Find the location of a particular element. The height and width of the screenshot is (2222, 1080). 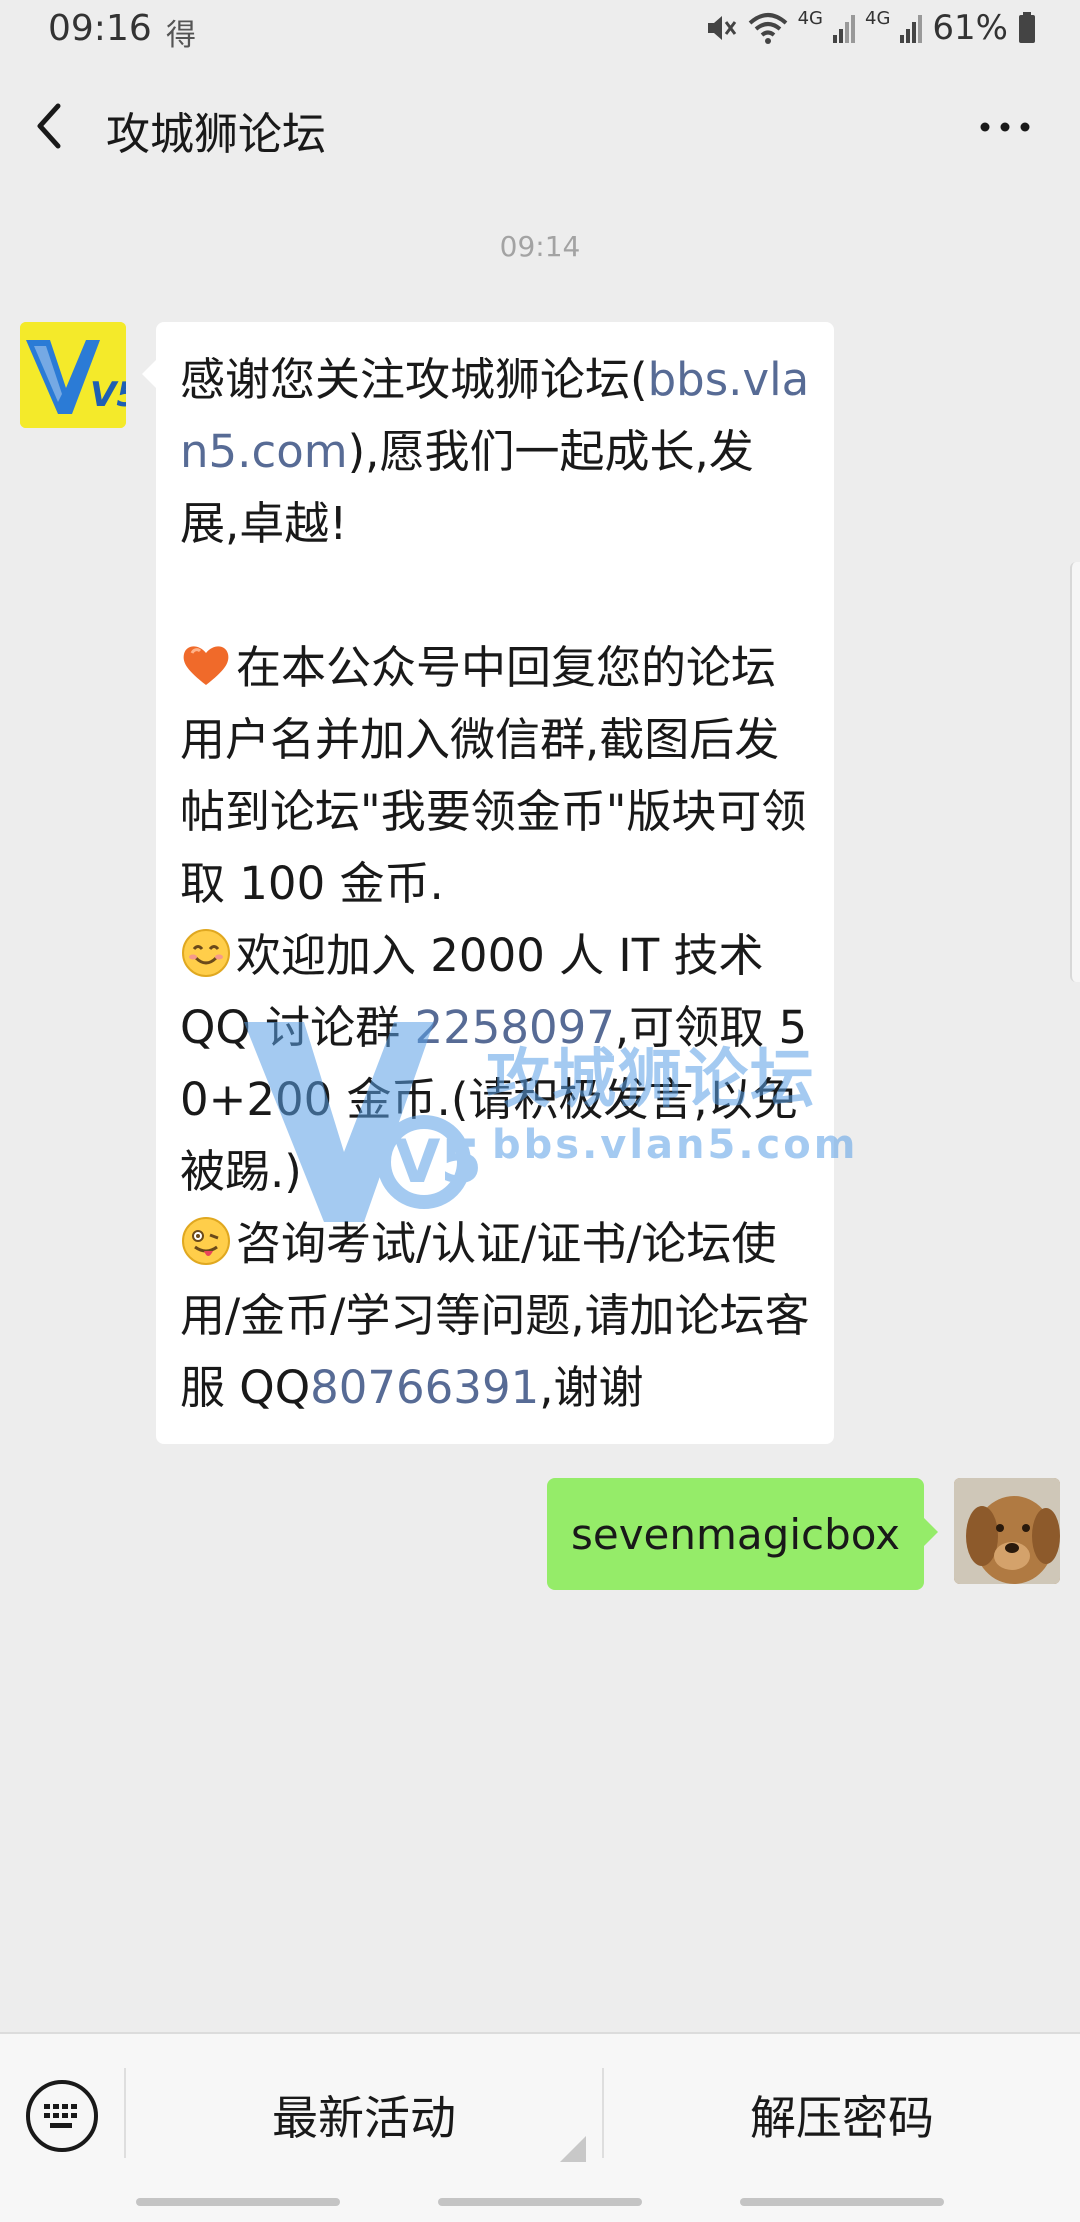

heart-emoji-icon is located at coordinates (206, 665).